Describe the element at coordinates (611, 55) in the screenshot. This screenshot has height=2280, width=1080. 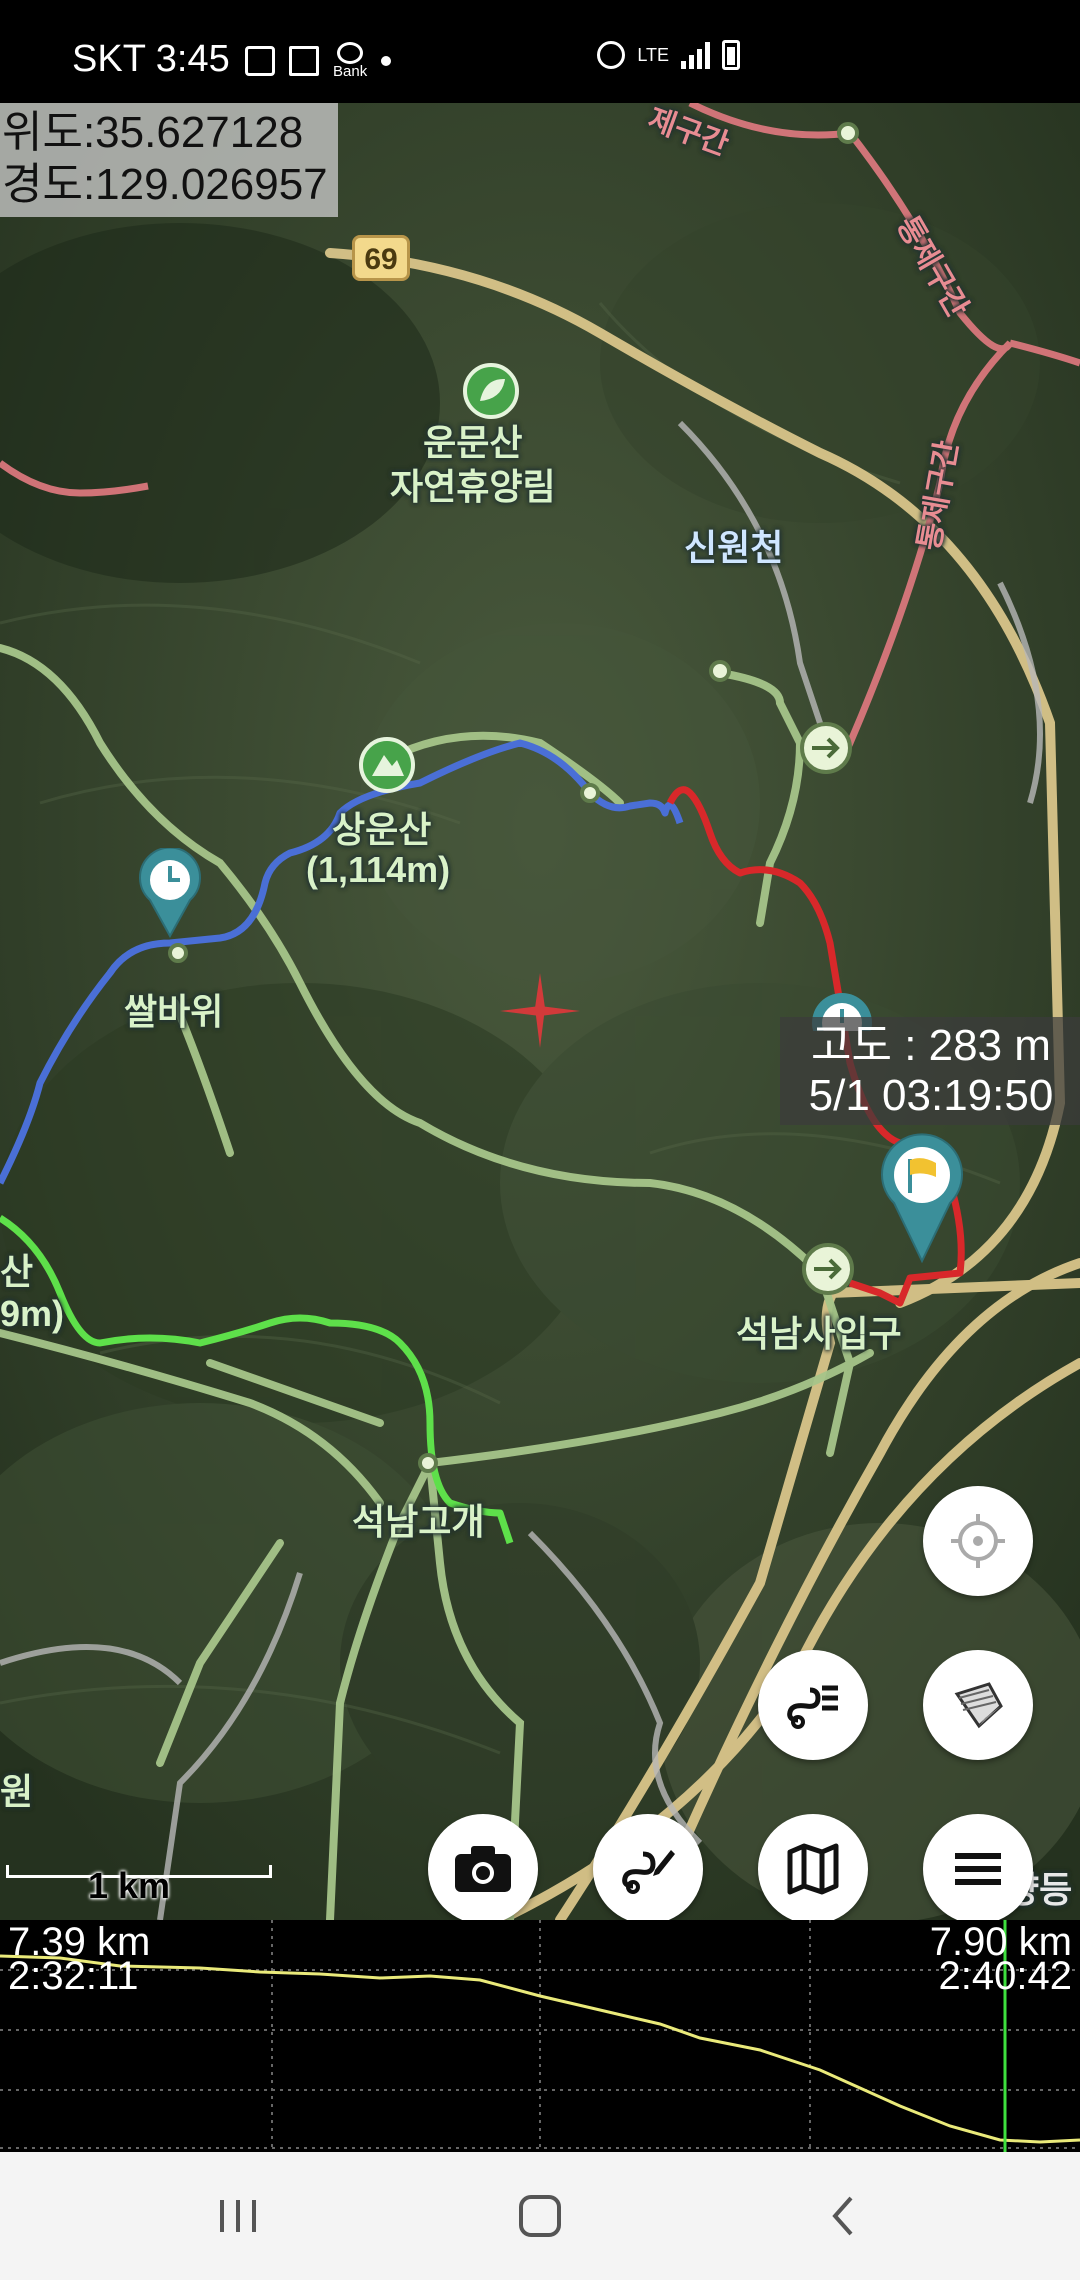
I see `alarm-icon` at that location.